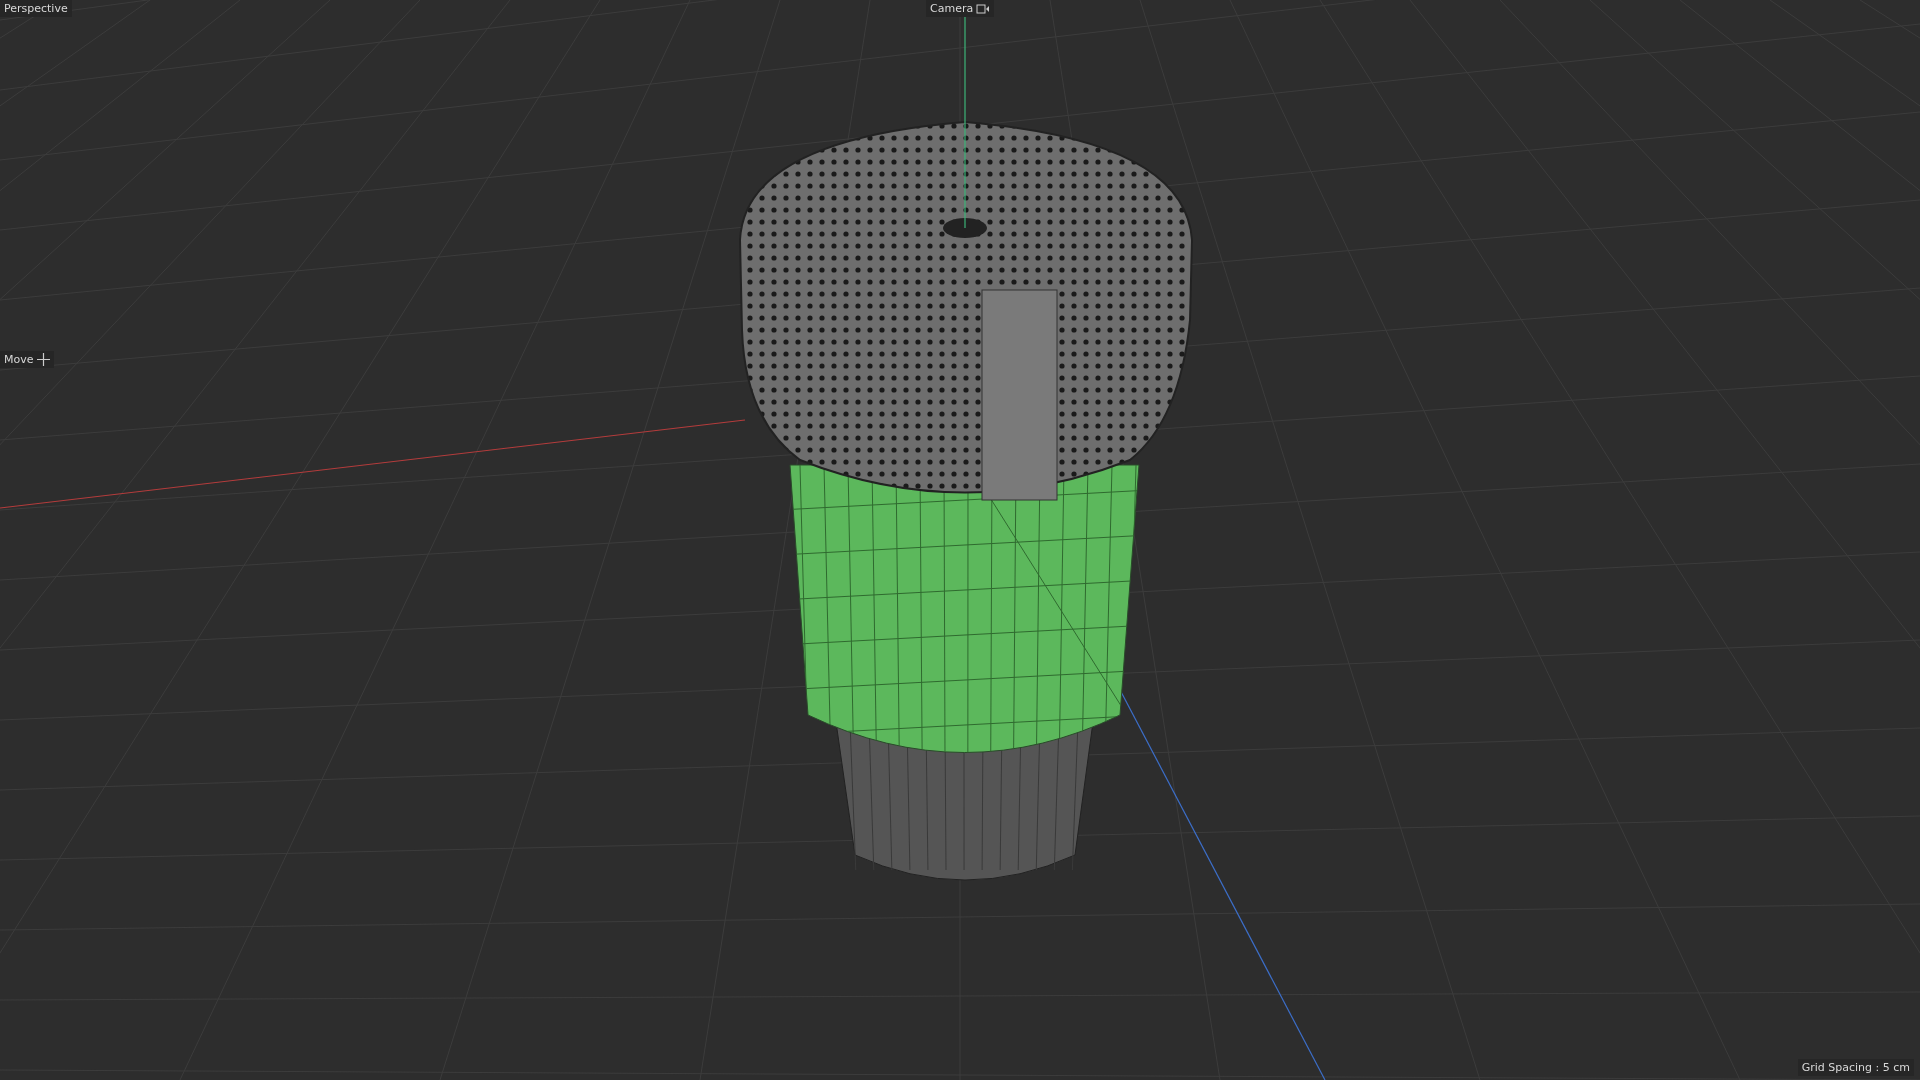  Describe the element at coordinates (19, 359) in the screenshot. I see `tool-name: Move` at that location.